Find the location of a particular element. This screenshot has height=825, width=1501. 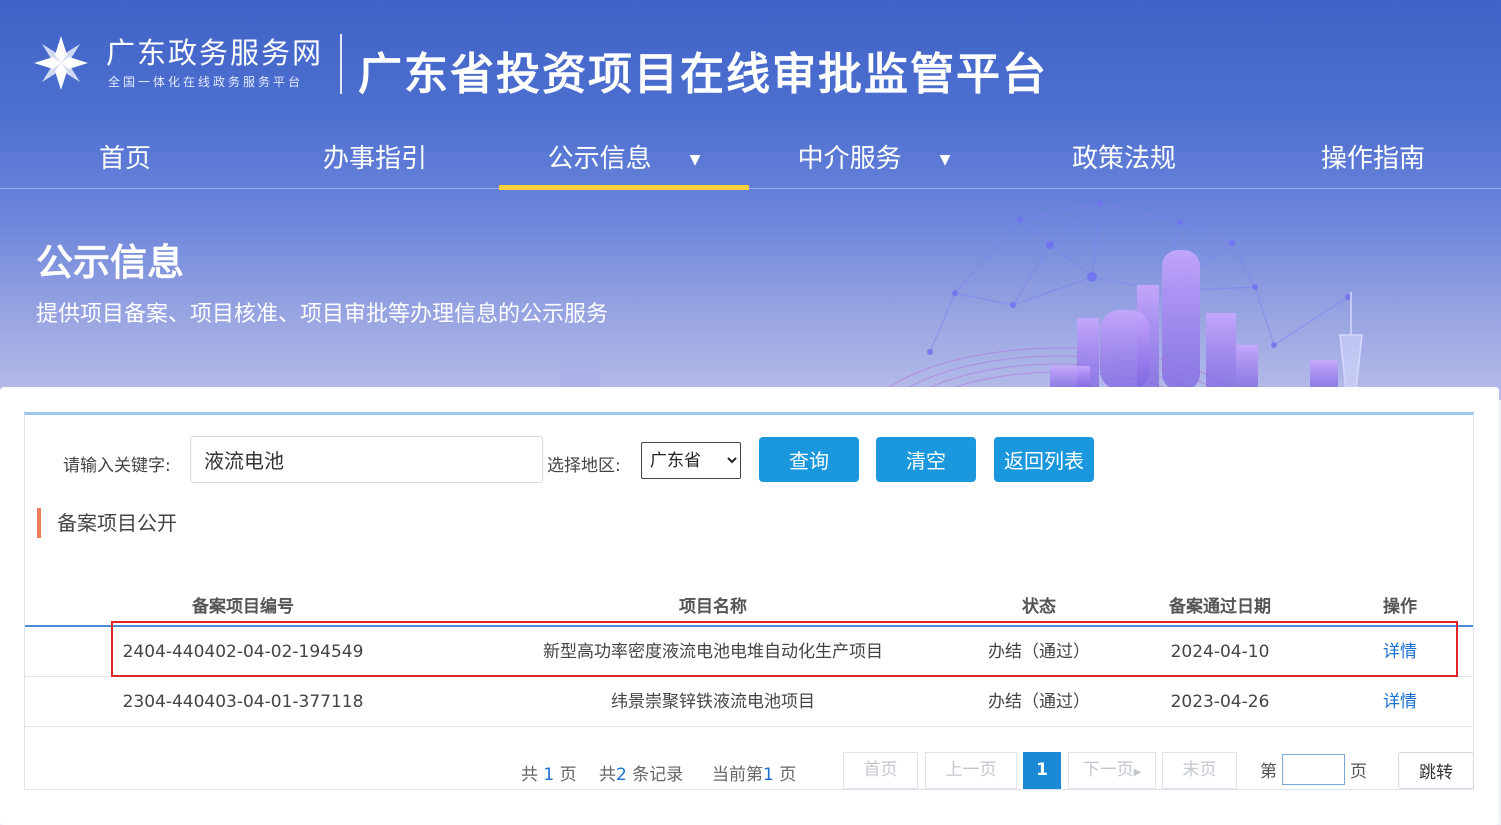

main-nav: 首页 办事指引 公示信息 ▼ 中介服务 ▼ 政策法规 操作指南 is located at coordinates (750, 160).